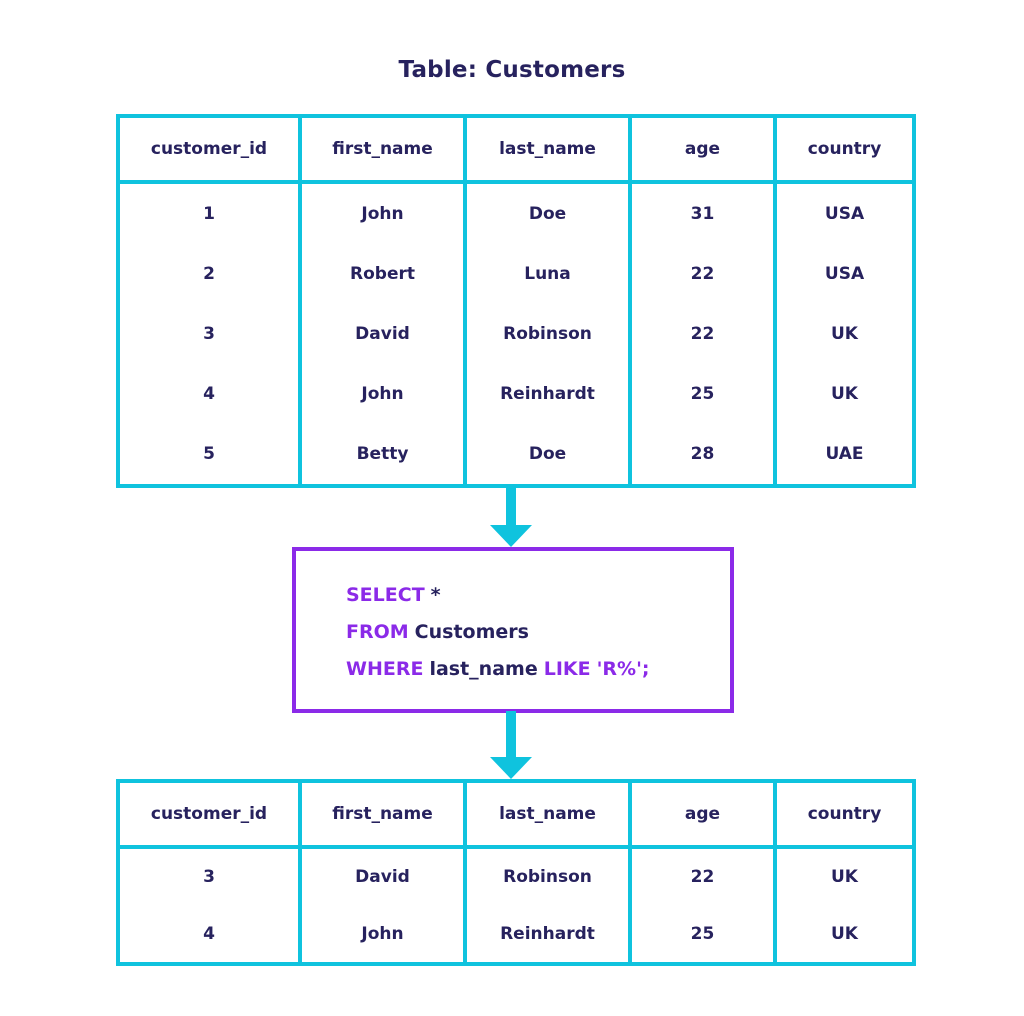 The image size is (1024, 1016). Describe the element at coordinates (384, 454) in the screenshot. I see `table-cell: Betty` at that location.